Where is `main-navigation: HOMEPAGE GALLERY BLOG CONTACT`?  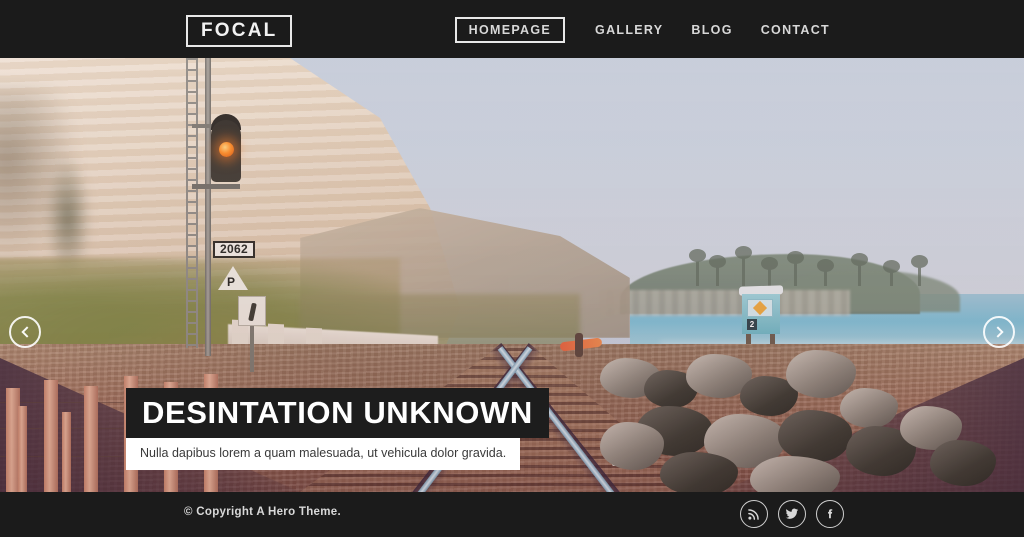
main-navigation: HOMEPAGE GALLERY BLOG CONTACT is located at coordinates (649, 30).